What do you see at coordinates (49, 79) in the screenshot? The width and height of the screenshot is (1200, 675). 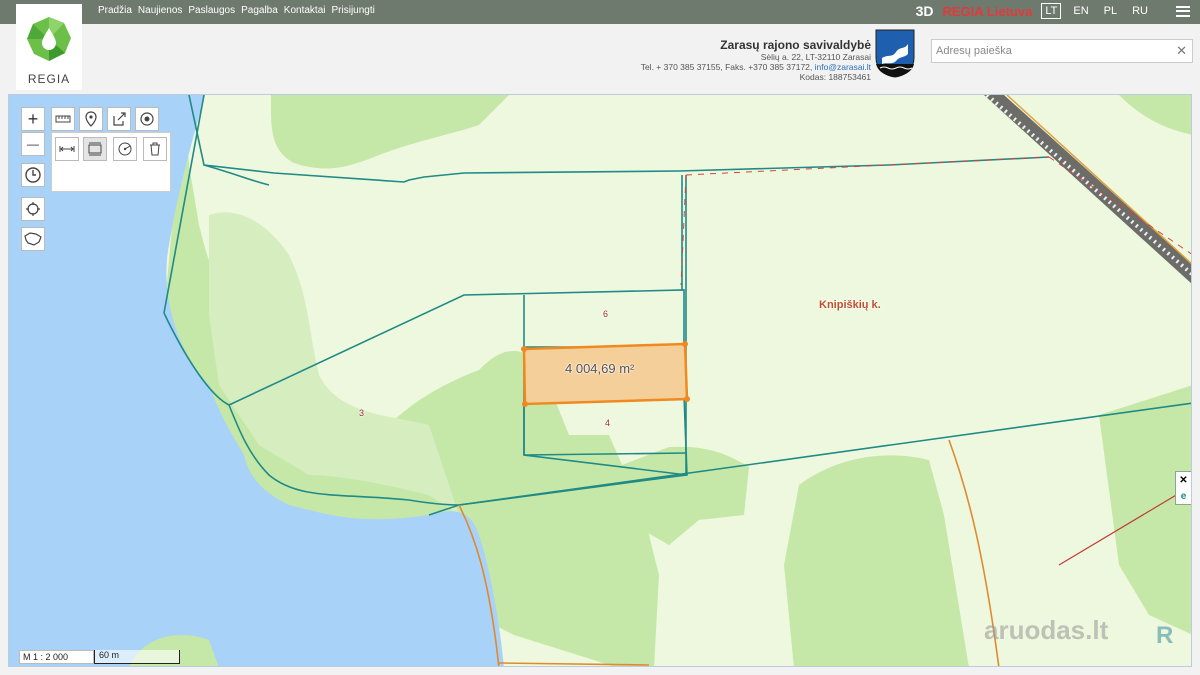 I see `logo-text: REGIA` at bounding box center [49, 79].